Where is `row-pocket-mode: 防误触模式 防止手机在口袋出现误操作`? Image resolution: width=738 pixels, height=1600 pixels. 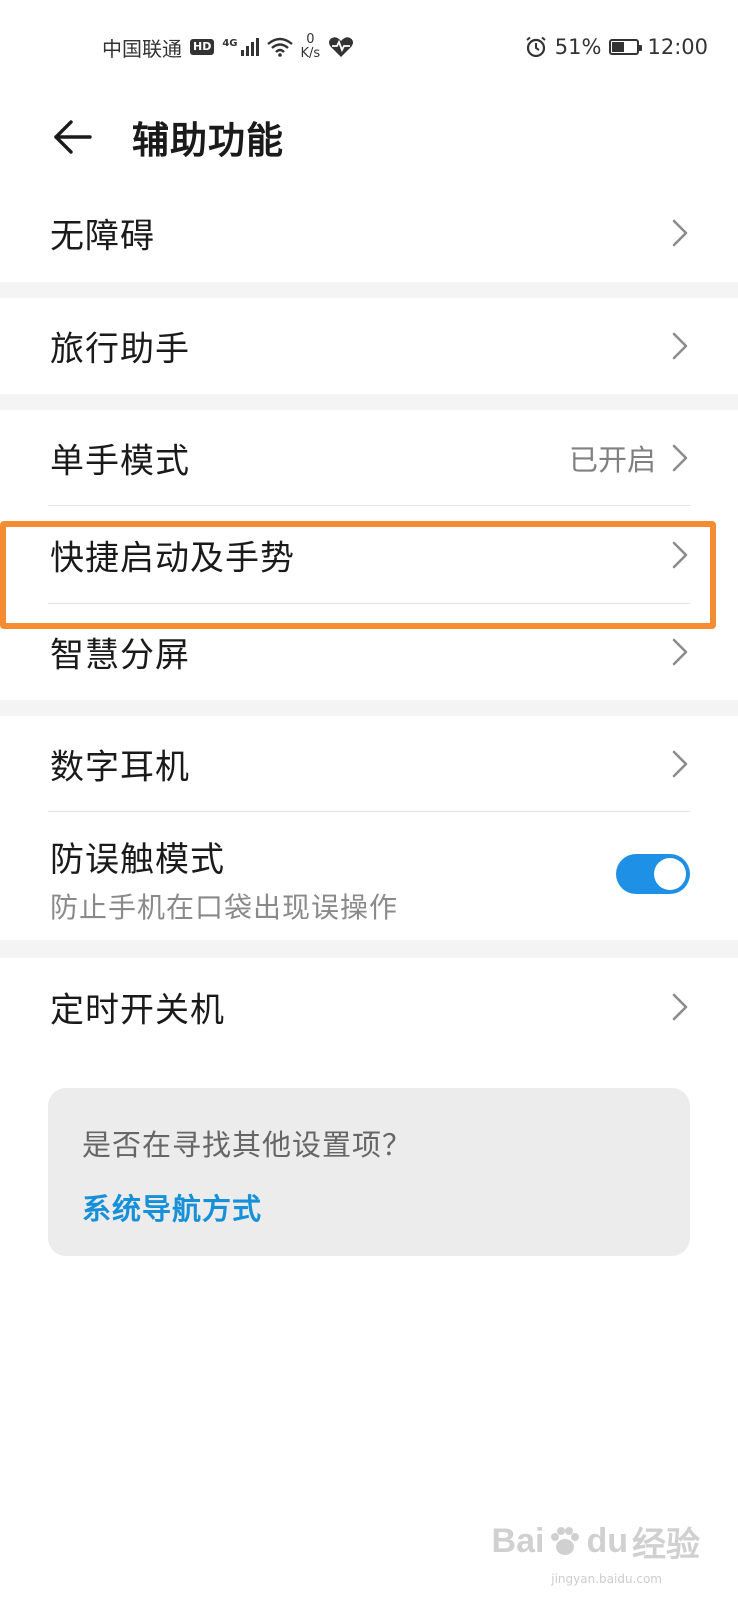
row-pocket-mode: 防误触模式 防止手机在口袋出现误操作 is located at coordinates (369, 876).